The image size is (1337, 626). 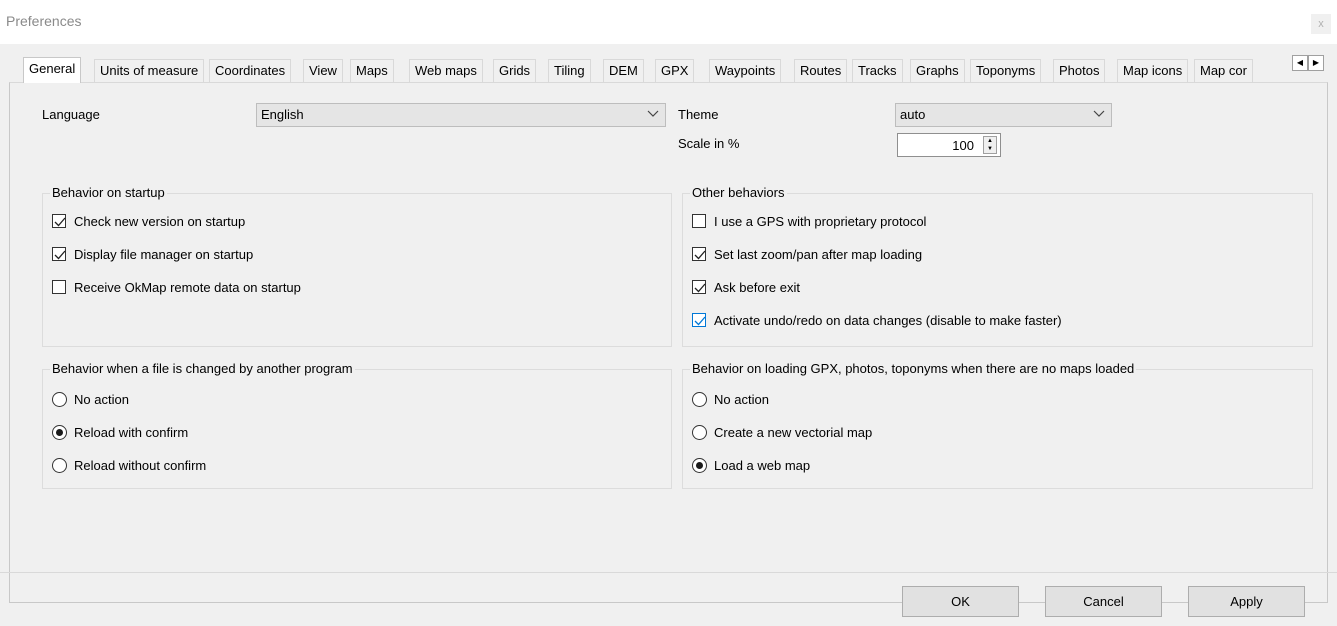 What do you see at coordinates (282, 114) in the screenshot?
I see `language-value: English` at bounding box center [282, 114].